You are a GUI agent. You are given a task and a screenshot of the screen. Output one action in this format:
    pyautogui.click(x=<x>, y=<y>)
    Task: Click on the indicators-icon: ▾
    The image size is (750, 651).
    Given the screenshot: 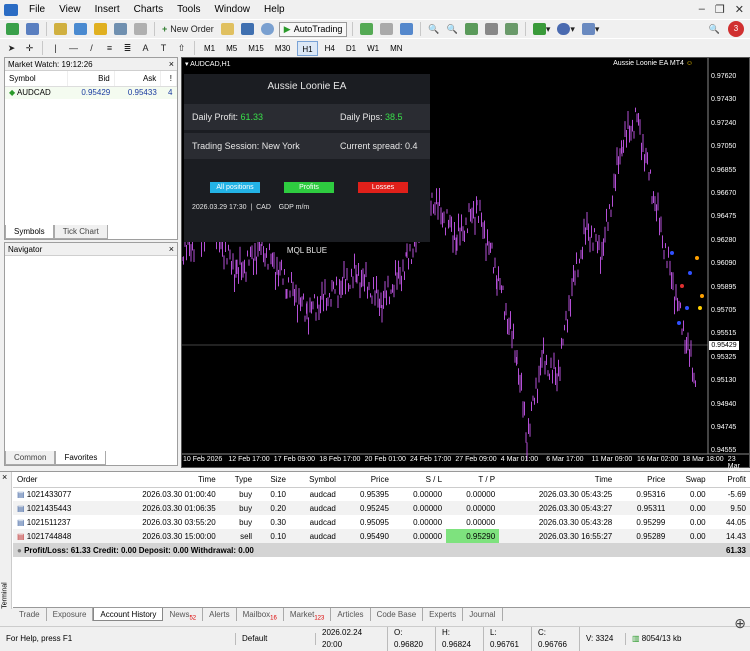 What is the action you would take?
    pyautogui.click(x=542, y=29)
    